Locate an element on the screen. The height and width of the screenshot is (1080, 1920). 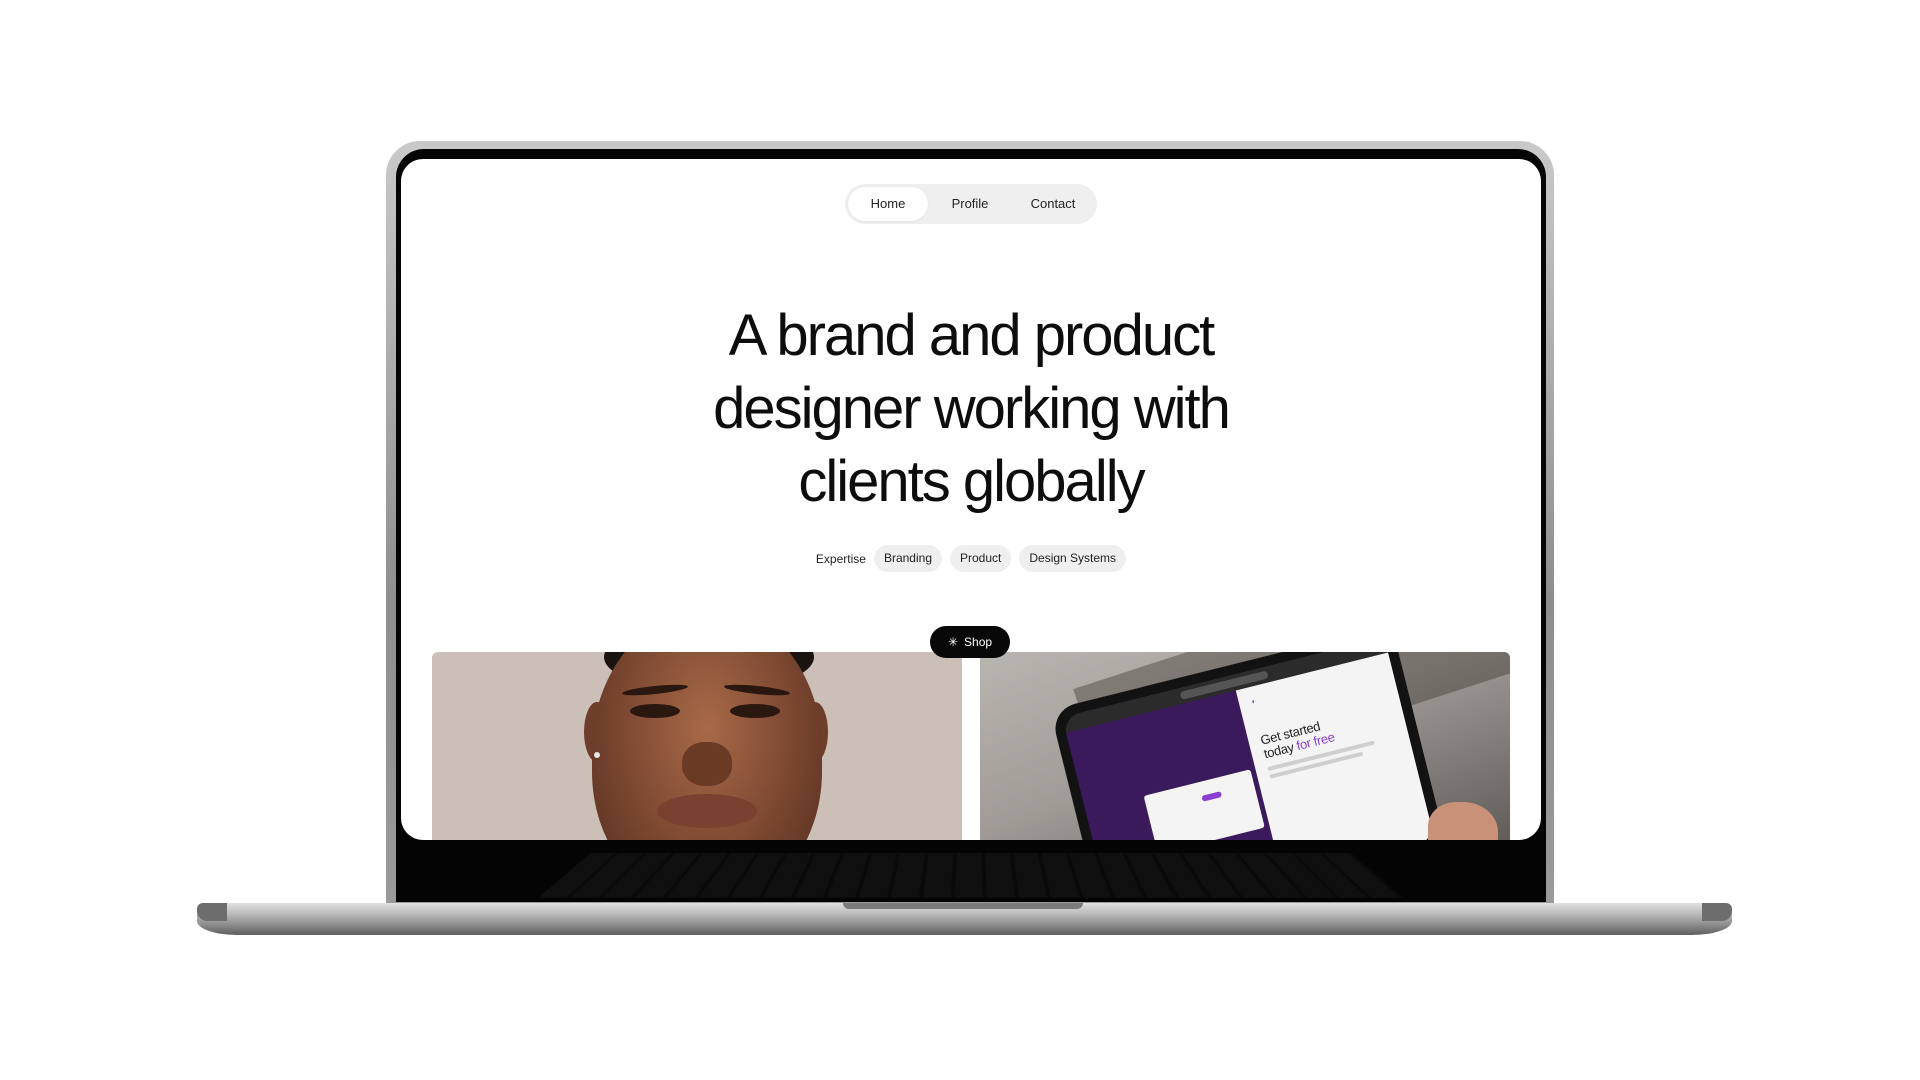
nav-pill: Home Profile Contact is located at coordinates (971, 204).